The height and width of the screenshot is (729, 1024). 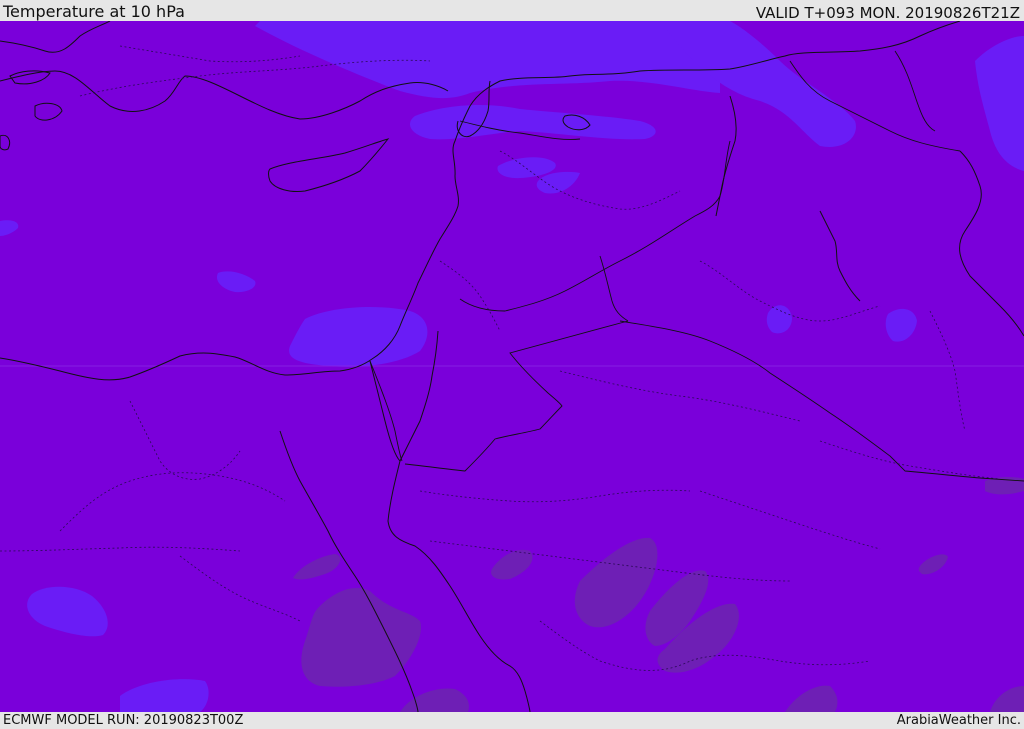 I want to click on credit-label: ArabiaWeather Inc., so click(x=958, y=720).